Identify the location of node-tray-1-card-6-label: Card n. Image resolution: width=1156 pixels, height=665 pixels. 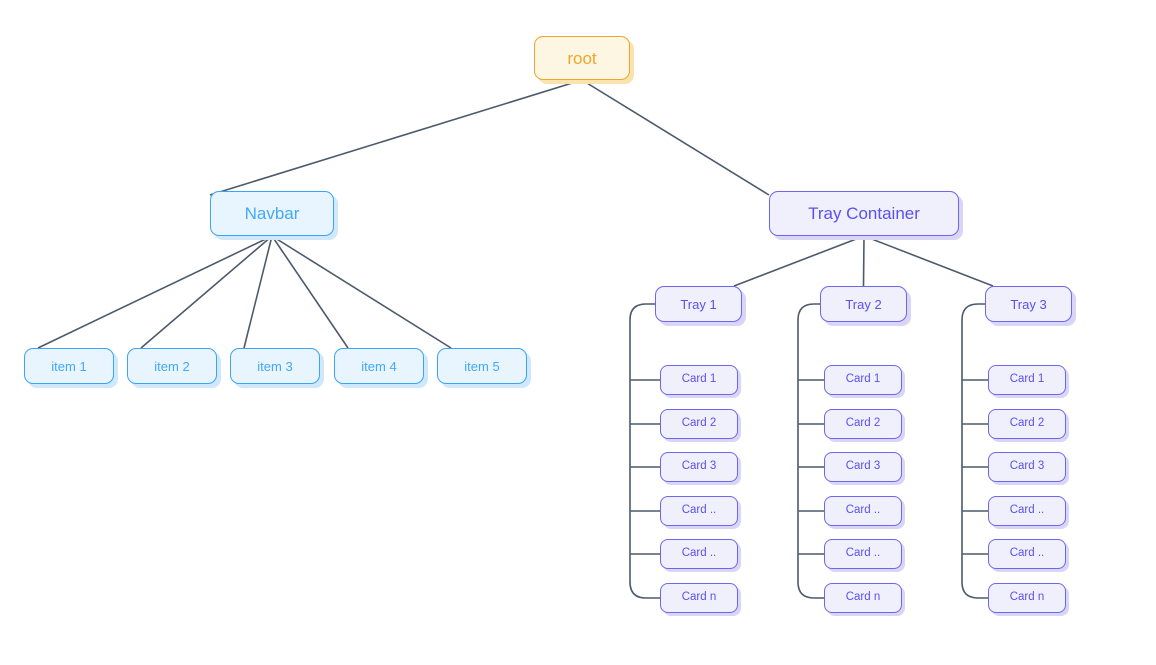
(699, 597).